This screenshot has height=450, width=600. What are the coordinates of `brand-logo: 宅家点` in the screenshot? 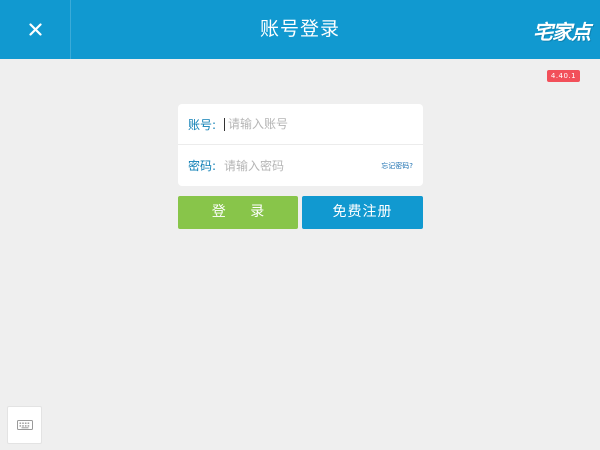 It's located at (562, 32).